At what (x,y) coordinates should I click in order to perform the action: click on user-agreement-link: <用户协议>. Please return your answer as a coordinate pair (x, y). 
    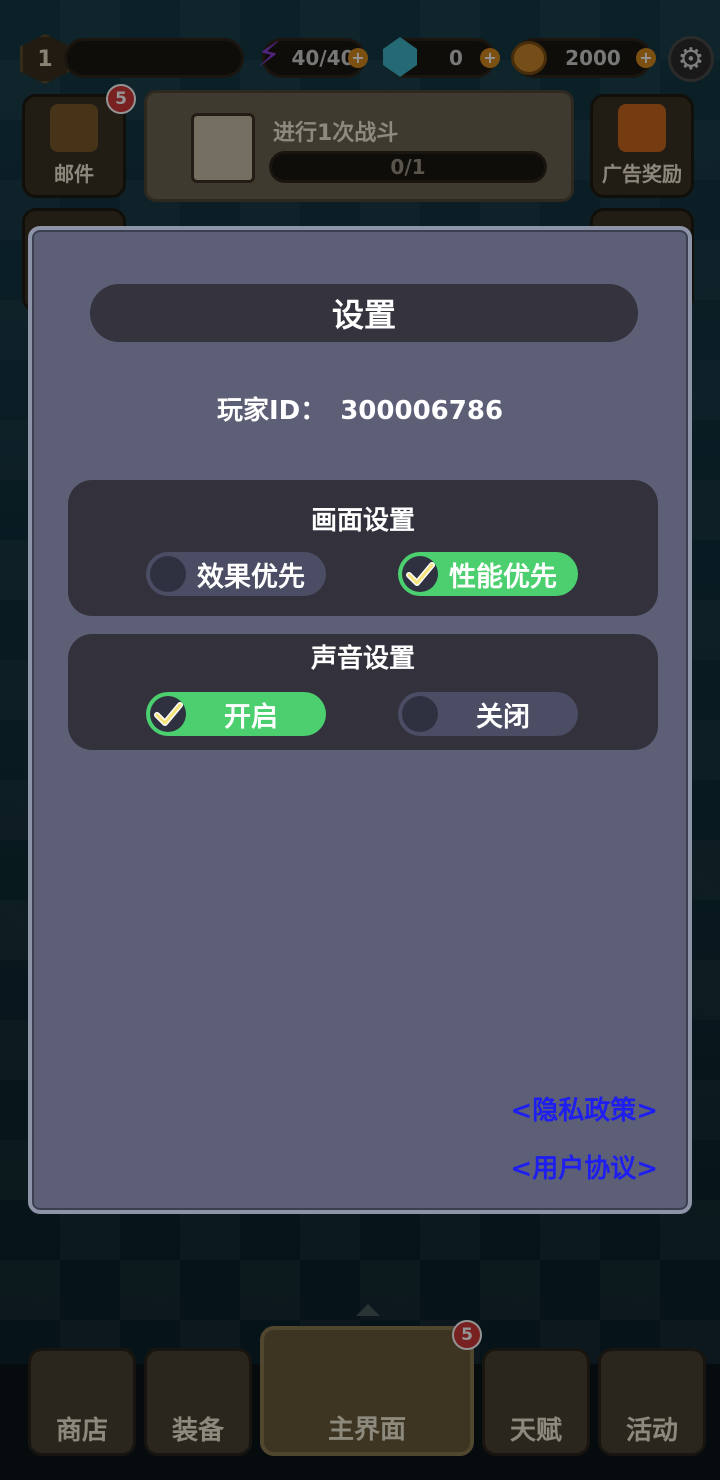
    Looking at the image, I should click on (584, 1166).